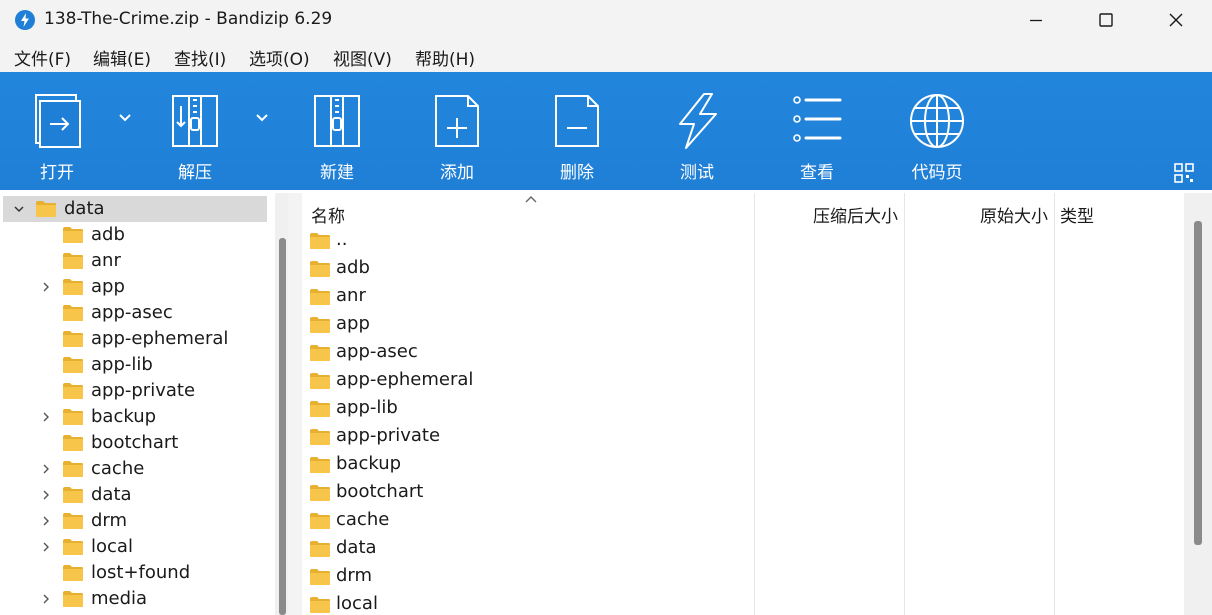 The width and height of the screenshot is (1212, 615). Describe the element at coordinates (112, 546) in the screenshot. I see `tree-item-label: local` at that location.